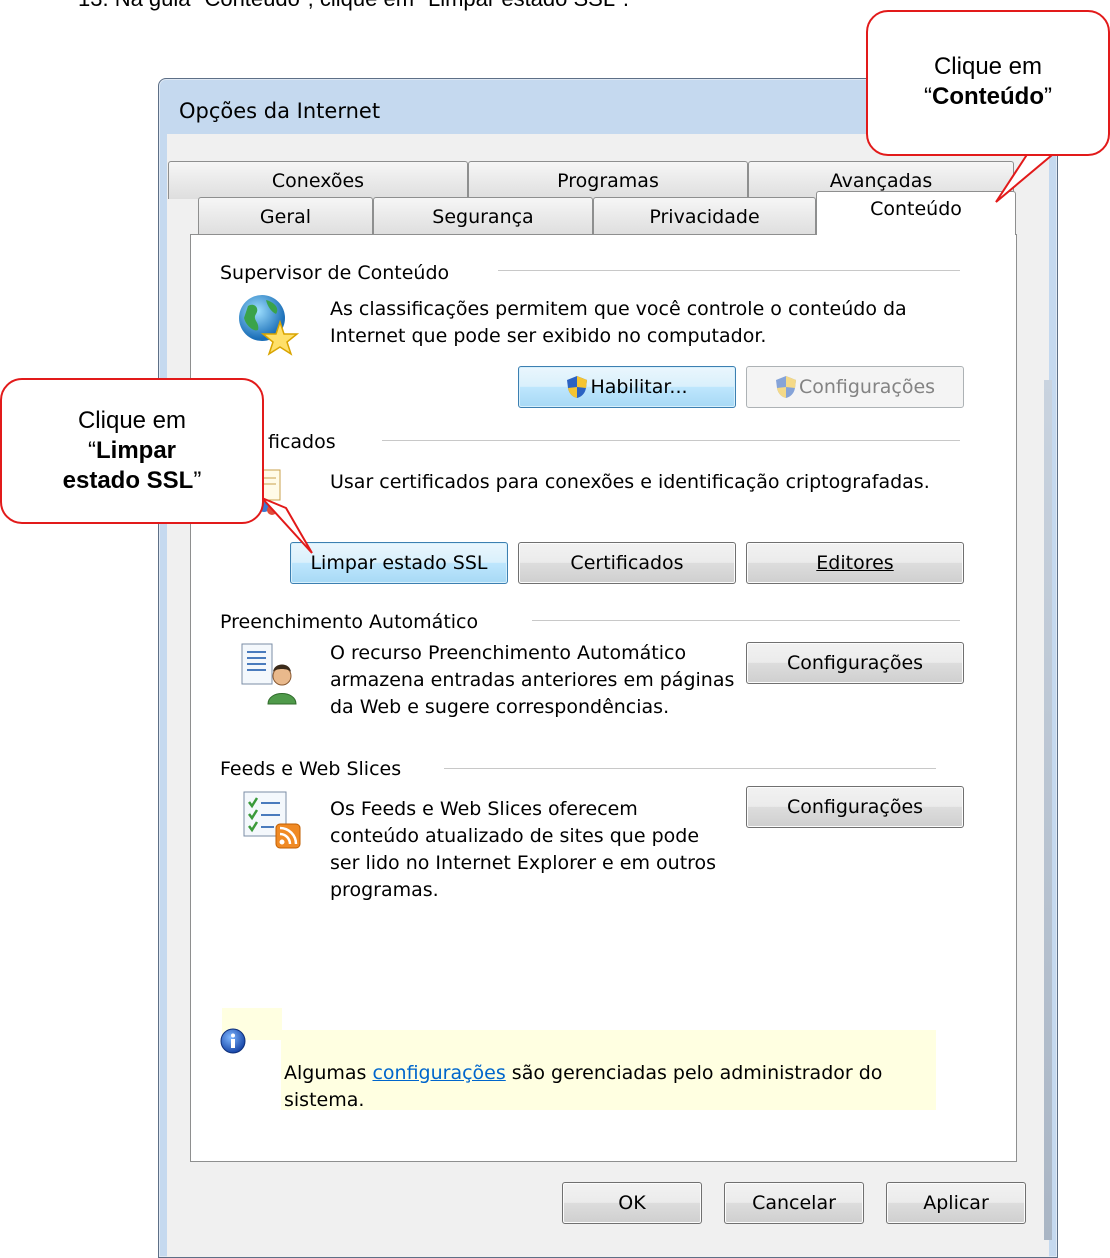  Describe the element at coordinates (988, 83) in the screenshot. I see `callout-content-tab: Clique em “Conteúdo”` at that location.